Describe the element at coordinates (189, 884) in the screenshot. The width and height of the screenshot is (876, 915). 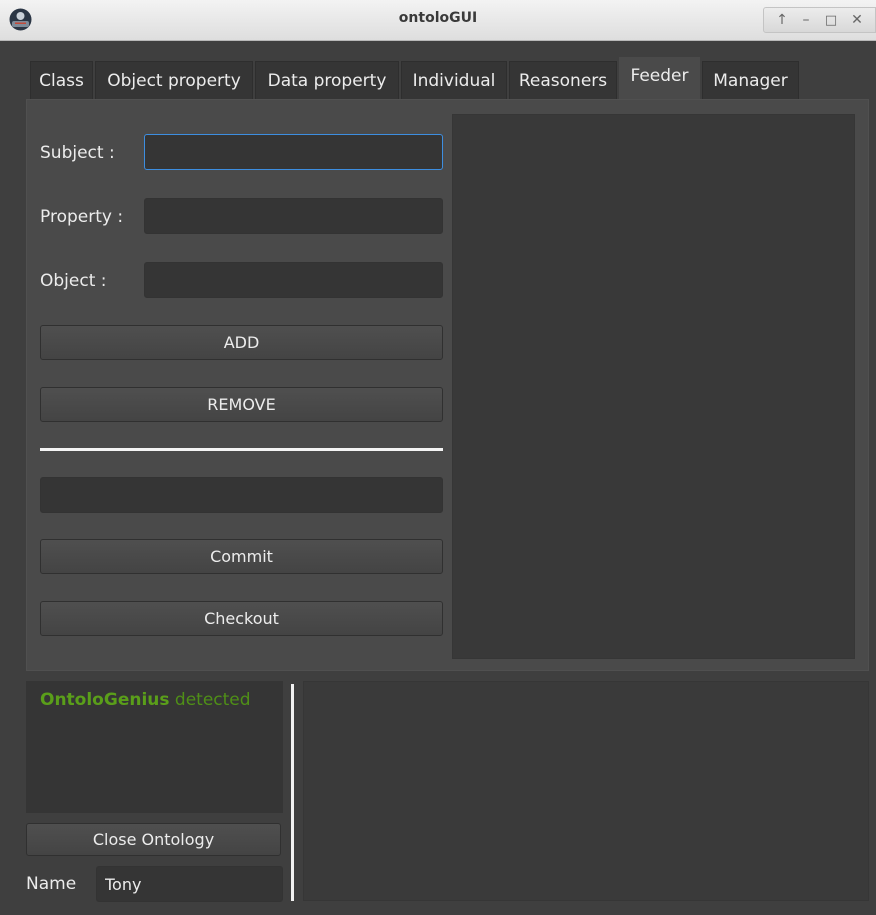
I see `name-input` at that location.